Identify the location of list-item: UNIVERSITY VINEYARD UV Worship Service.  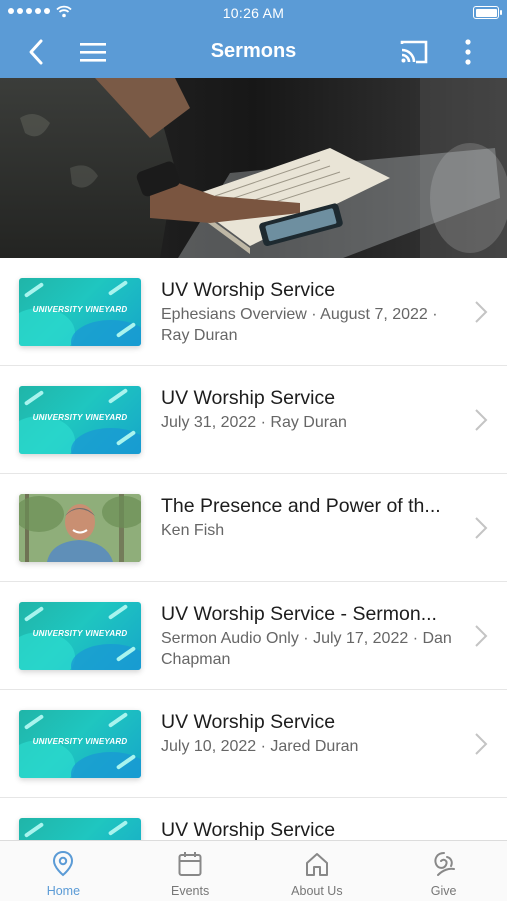
(253, 819).